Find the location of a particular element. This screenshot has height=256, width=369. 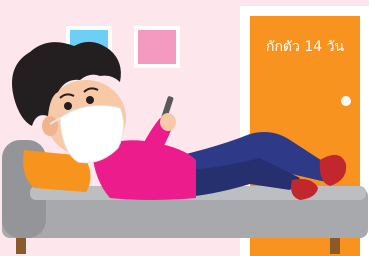

ear is located at coordinates (50, 126).